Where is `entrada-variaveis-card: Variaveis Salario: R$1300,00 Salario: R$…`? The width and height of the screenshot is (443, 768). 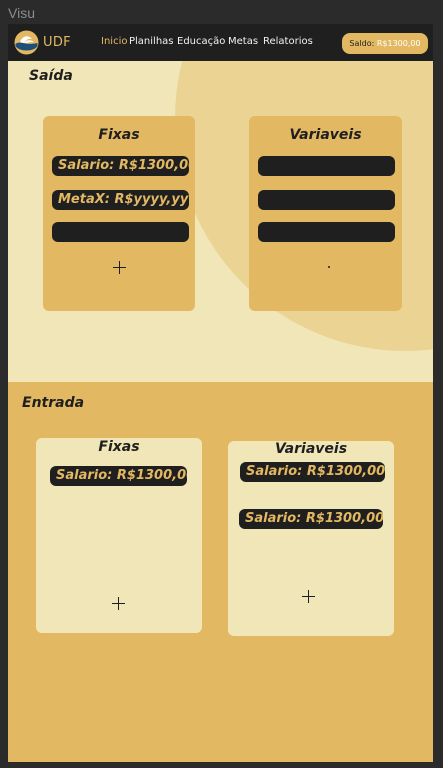 entrada-variaveis-card: Variaveis Salario: R$1300,00 Salario: R$… is located at coordinates (311, 538).